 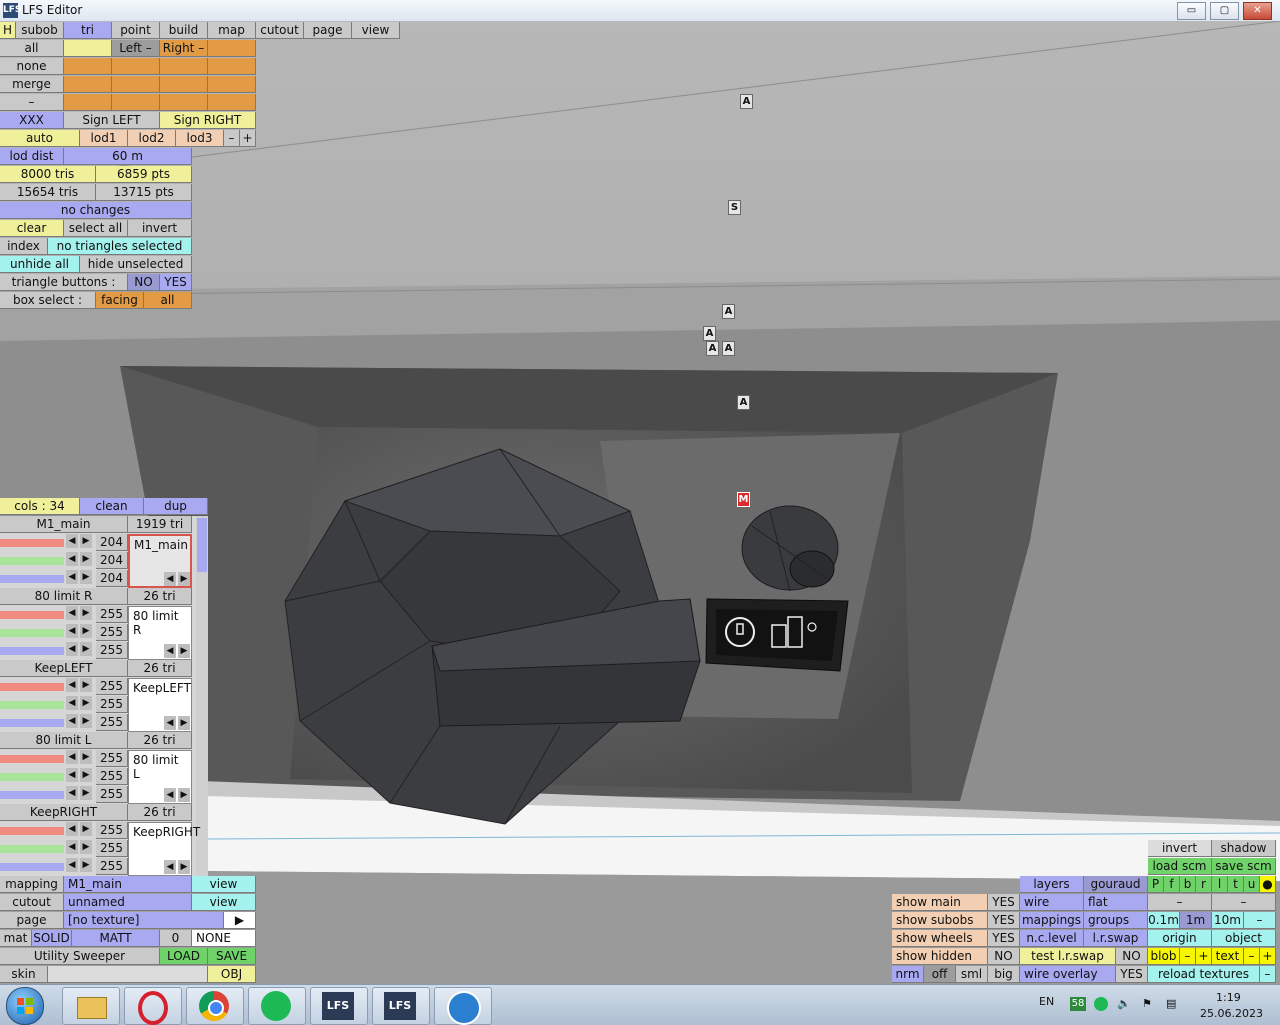 What do you see at coordinates (1244, 848) in the screenshot?
I see `shadow-button: shadow` at bounding box center [1244, 848].